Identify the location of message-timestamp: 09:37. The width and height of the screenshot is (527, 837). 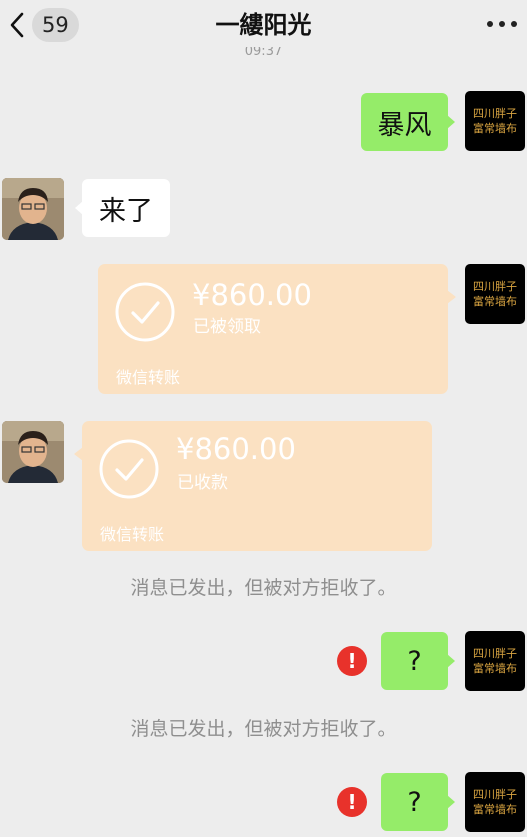
(263, 53).